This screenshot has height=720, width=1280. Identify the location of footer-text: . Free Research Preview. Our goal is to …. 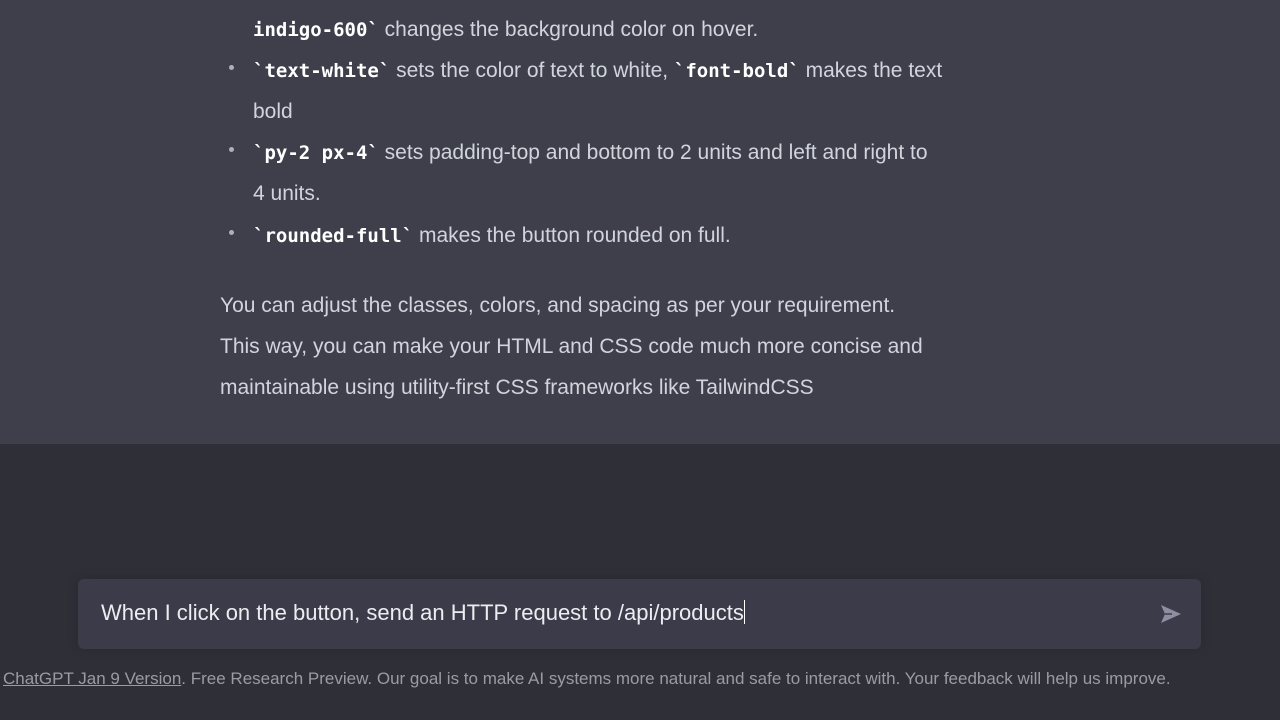
(676, 678).